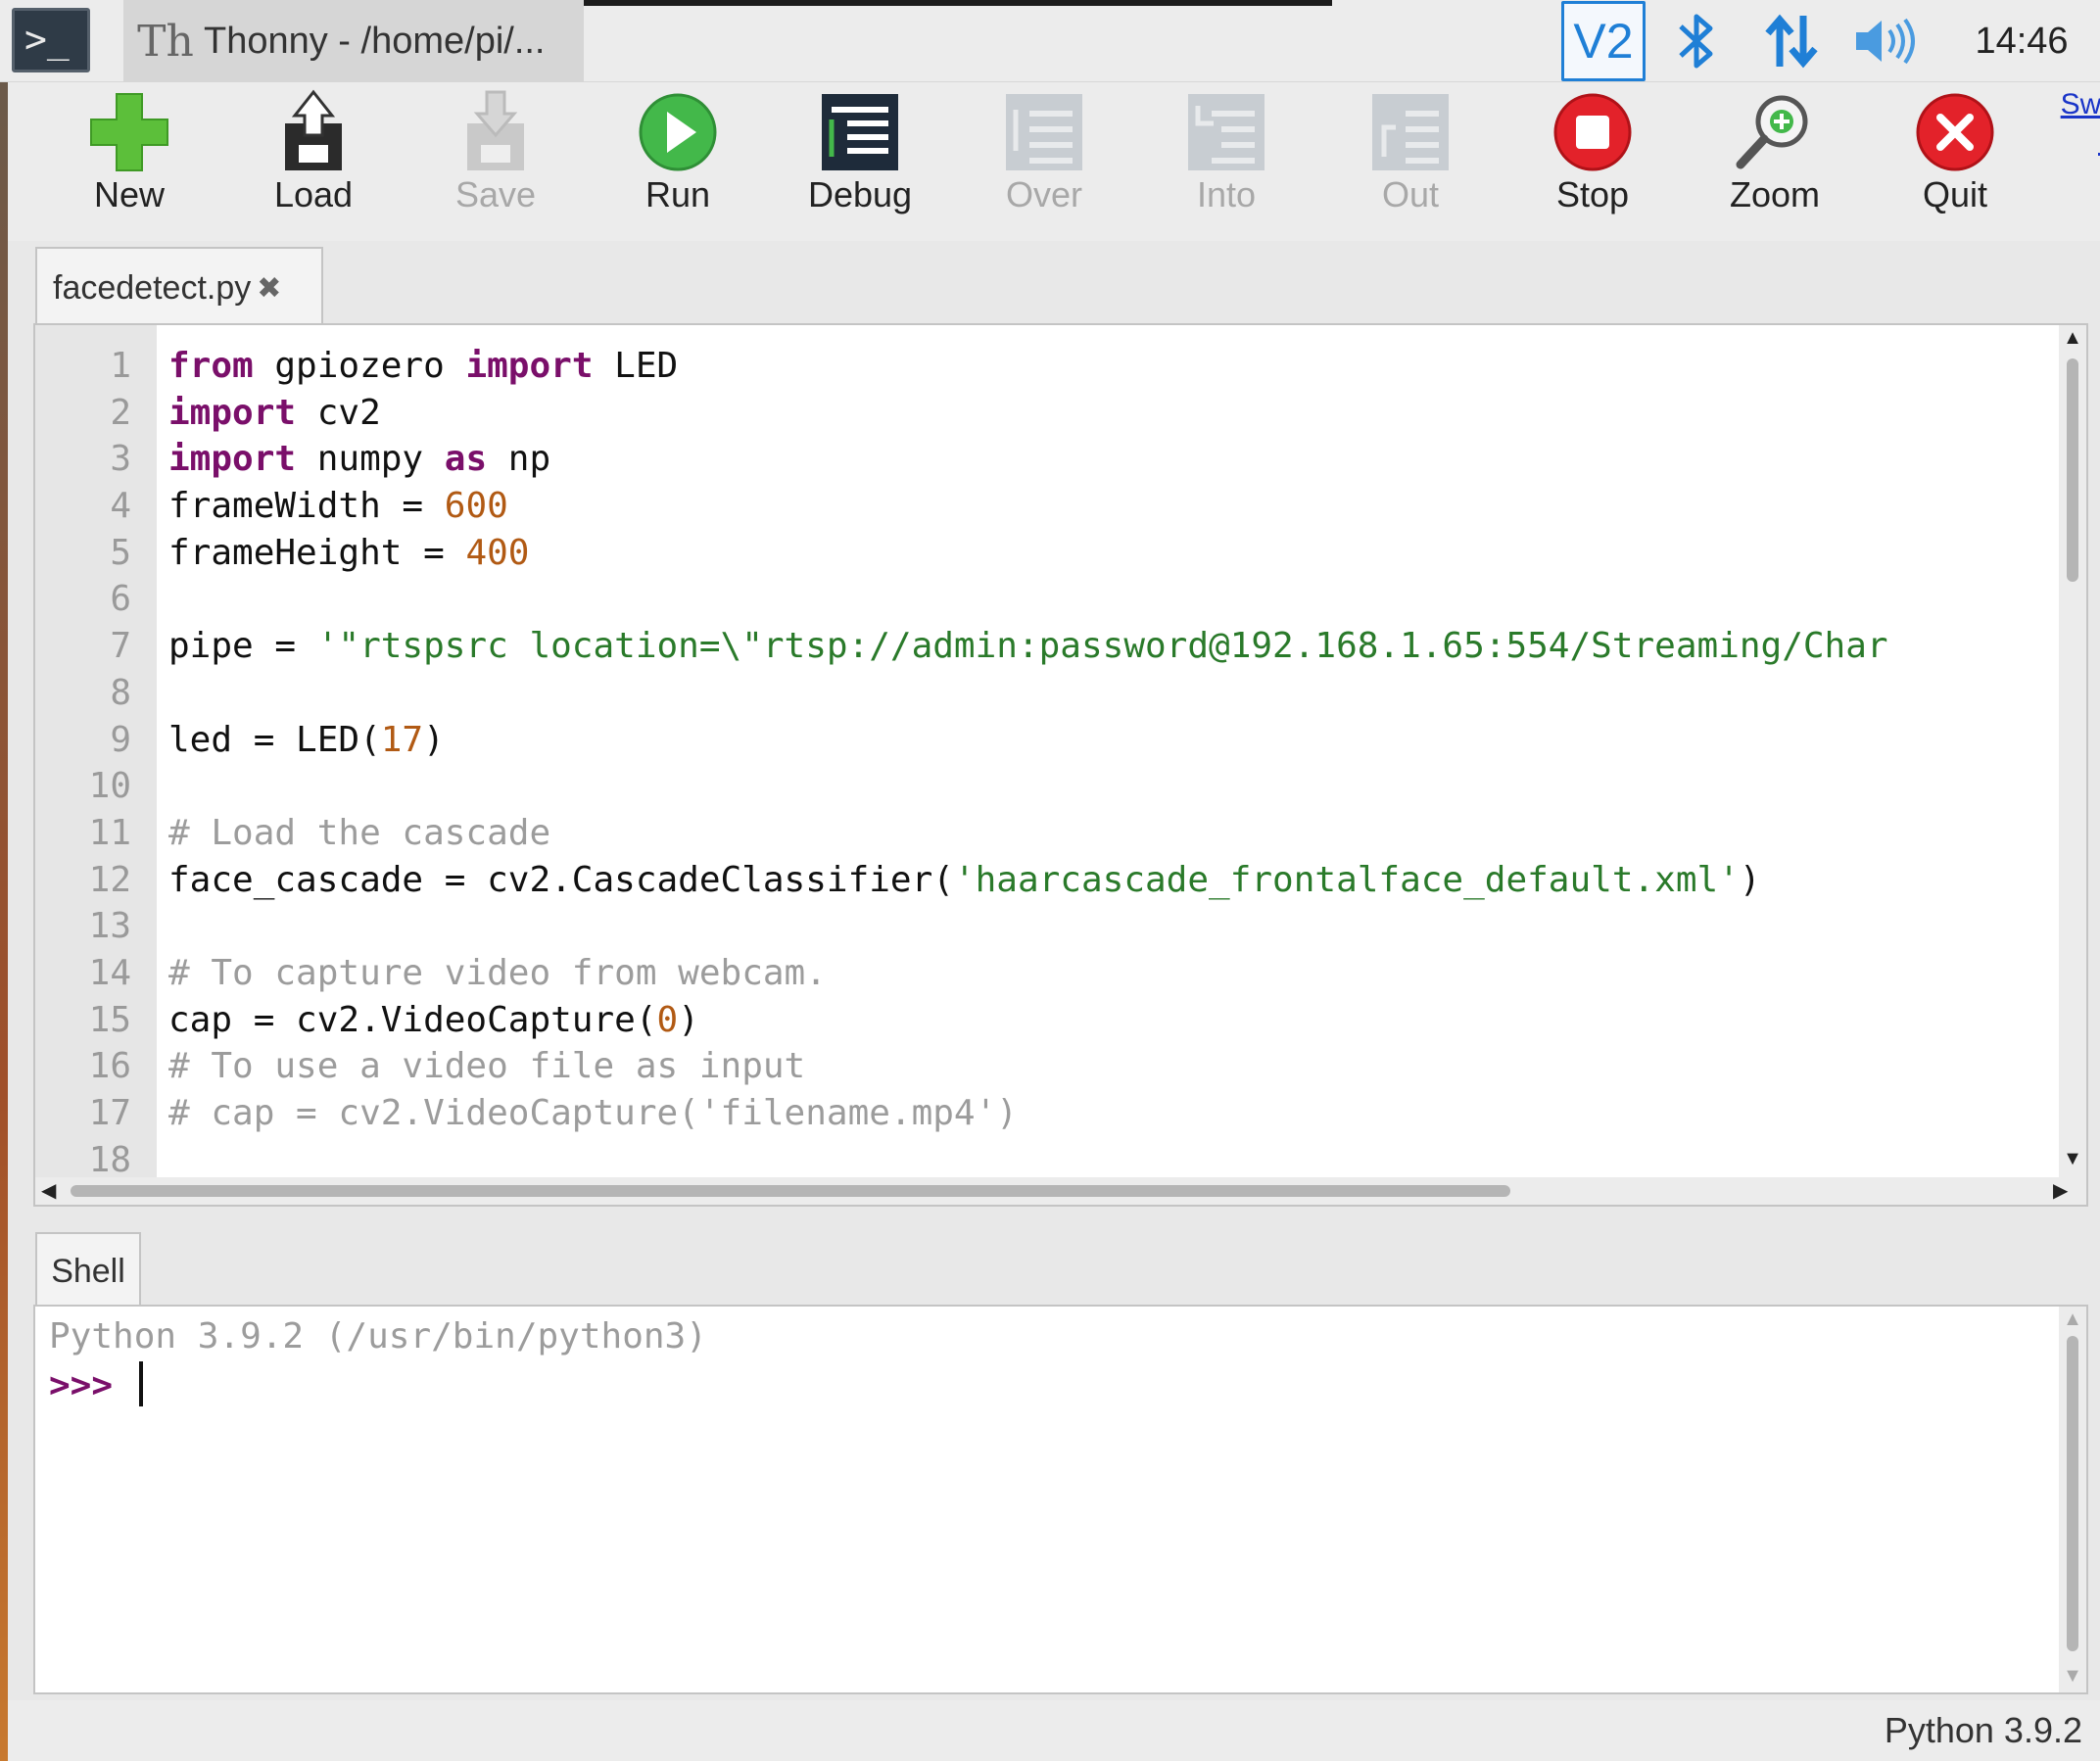 This screenshot has height=1761, width=2100. I want to click on step-over-button: Over, so click(1044, 161).